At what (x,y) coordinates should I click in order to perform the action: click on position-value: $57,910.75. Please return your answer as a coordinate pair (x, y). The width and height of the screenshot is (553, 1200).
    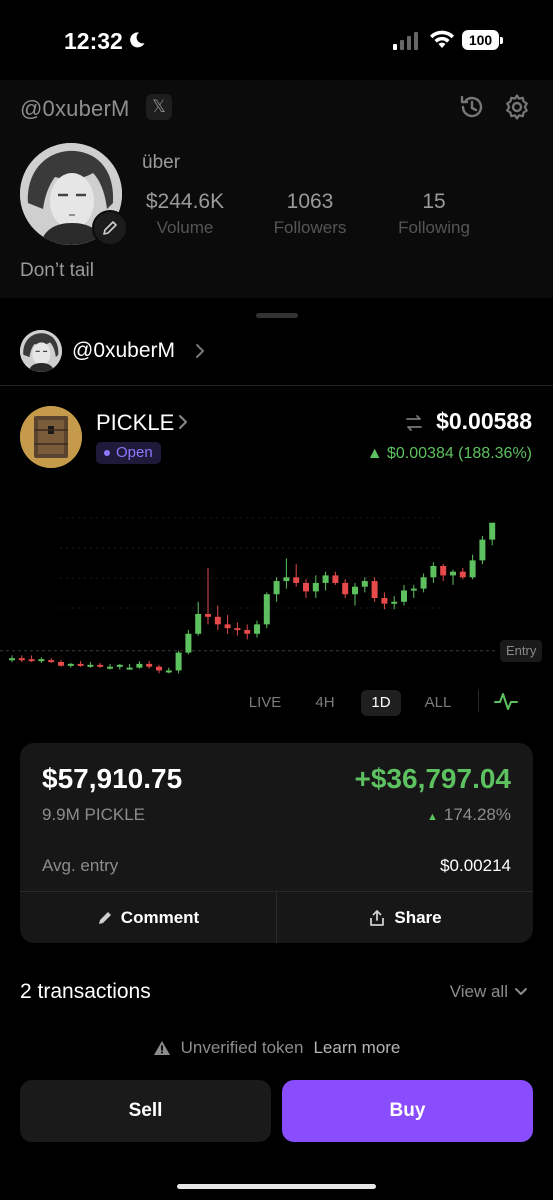
    Looking at the image, I should click on (112, 778).